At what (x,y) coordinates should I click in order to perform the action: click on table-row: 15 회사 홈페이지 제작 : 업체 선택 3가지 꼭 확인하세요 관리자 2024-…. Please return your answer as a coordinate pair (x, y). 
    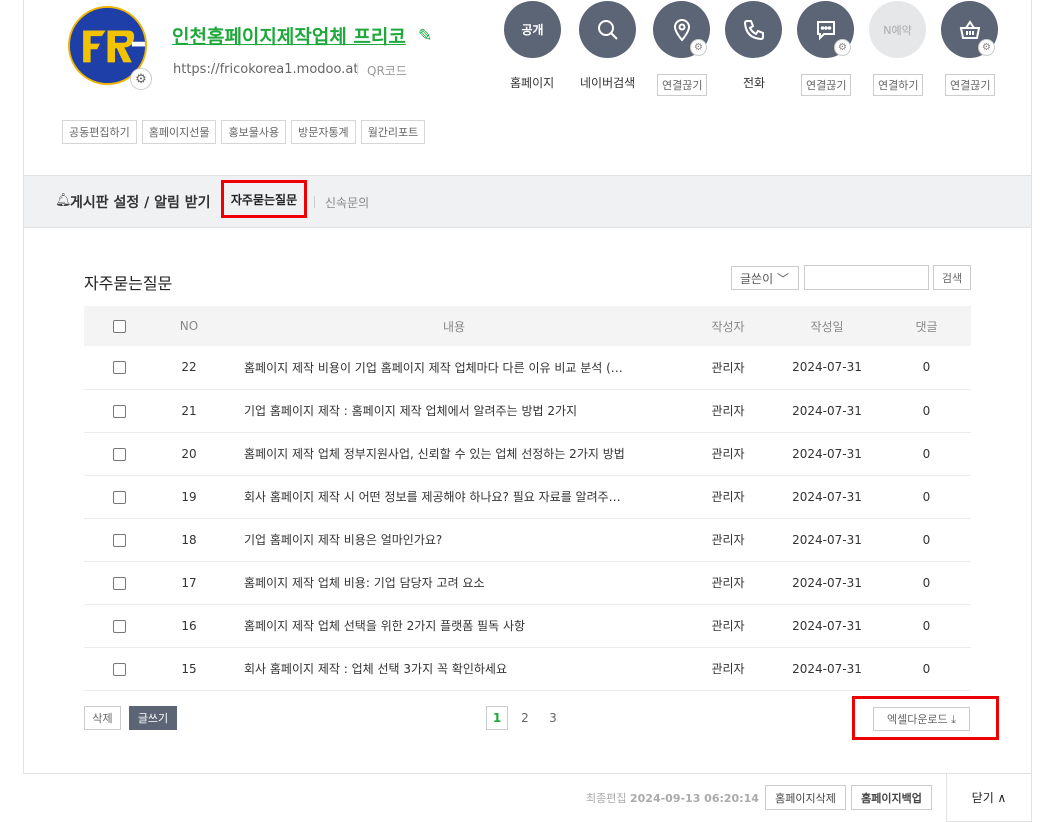
    Looking at the image, I should click on (527, 669).